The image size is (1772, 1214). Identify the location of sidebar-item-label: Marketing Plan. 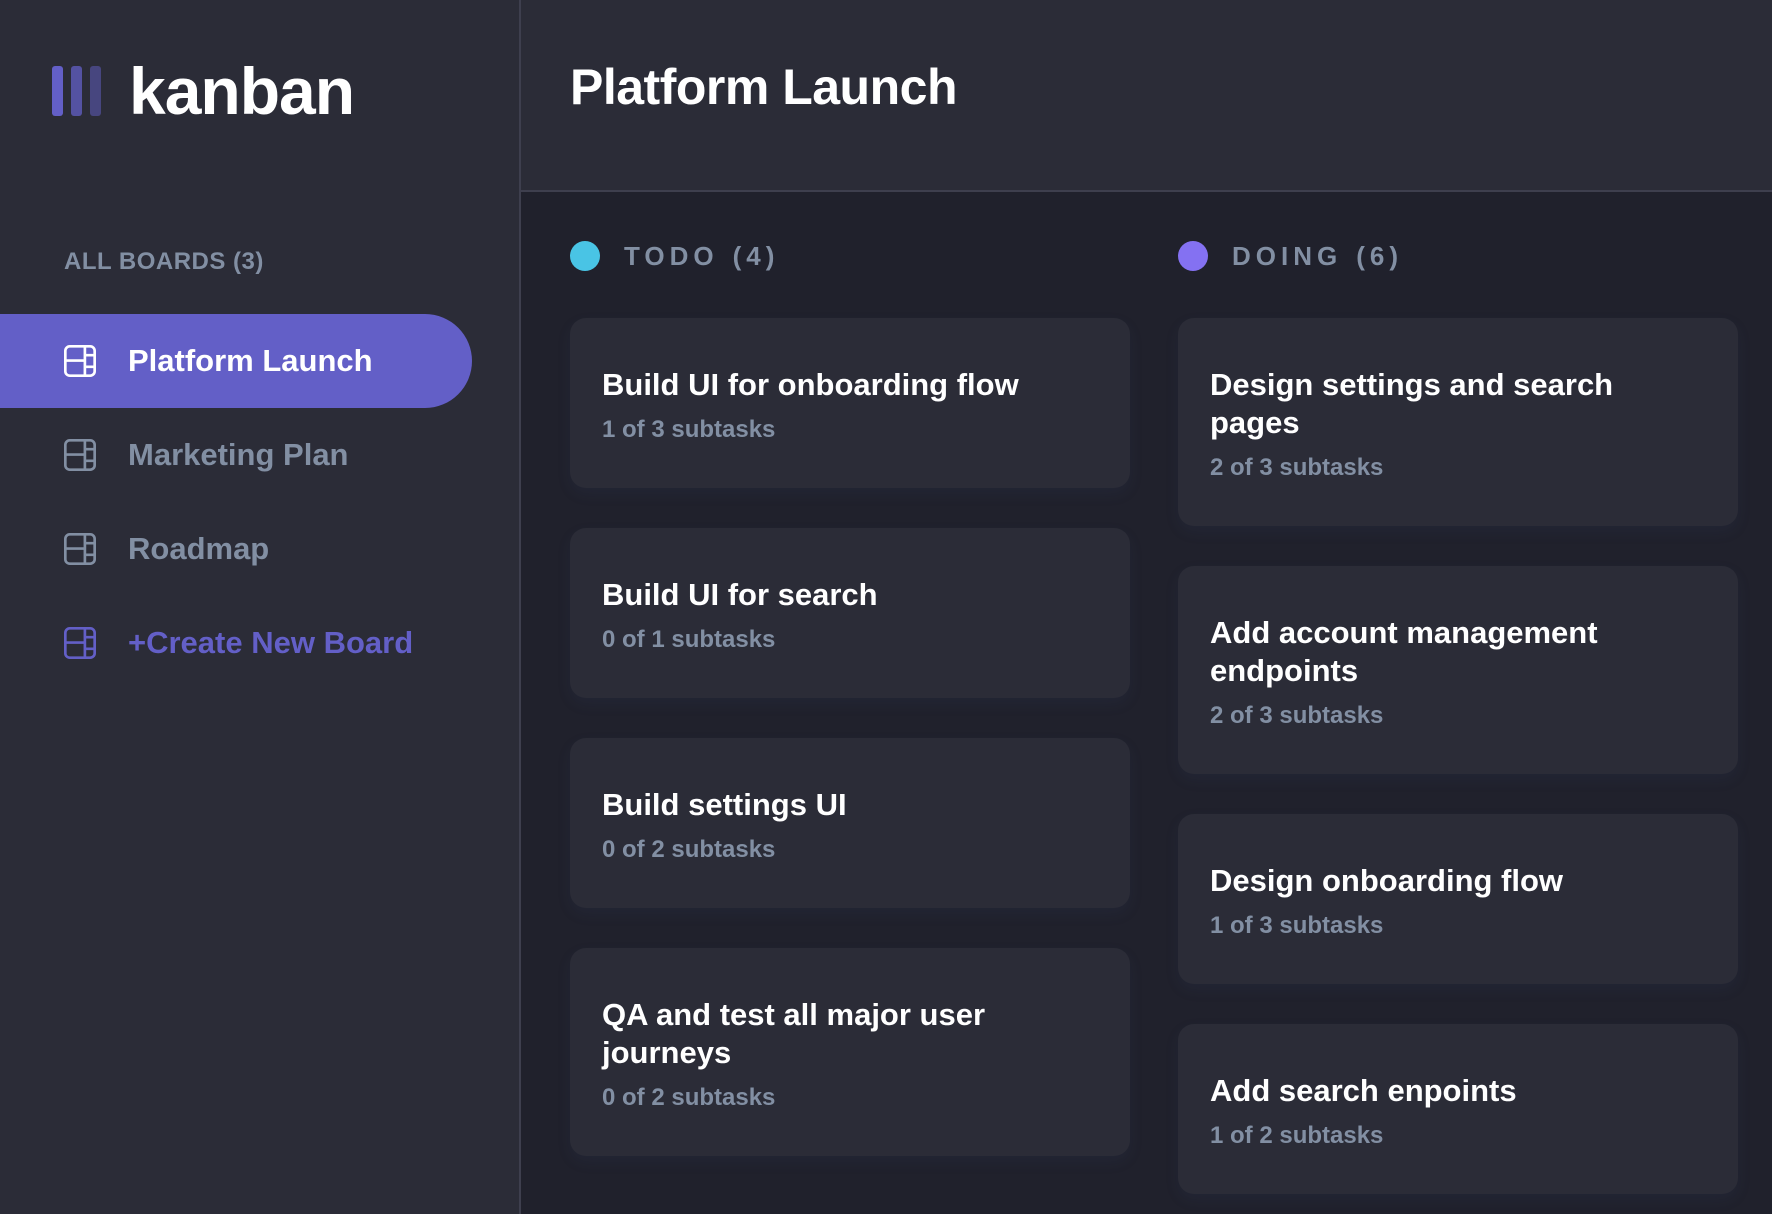
(238, 454).